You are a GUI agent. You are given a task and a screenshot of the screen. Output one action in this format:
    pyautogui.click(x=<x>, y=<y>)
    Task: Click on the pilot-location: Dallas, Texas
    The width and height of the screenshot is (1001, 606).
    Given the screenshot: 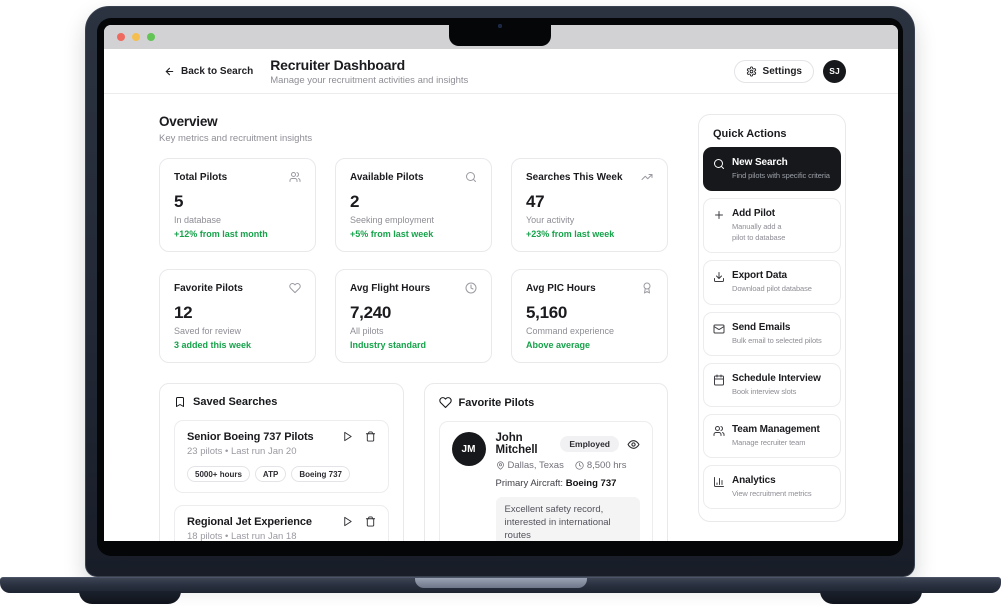 What is the action you would take?
    pyautogui.click(x=535, y=465)
    